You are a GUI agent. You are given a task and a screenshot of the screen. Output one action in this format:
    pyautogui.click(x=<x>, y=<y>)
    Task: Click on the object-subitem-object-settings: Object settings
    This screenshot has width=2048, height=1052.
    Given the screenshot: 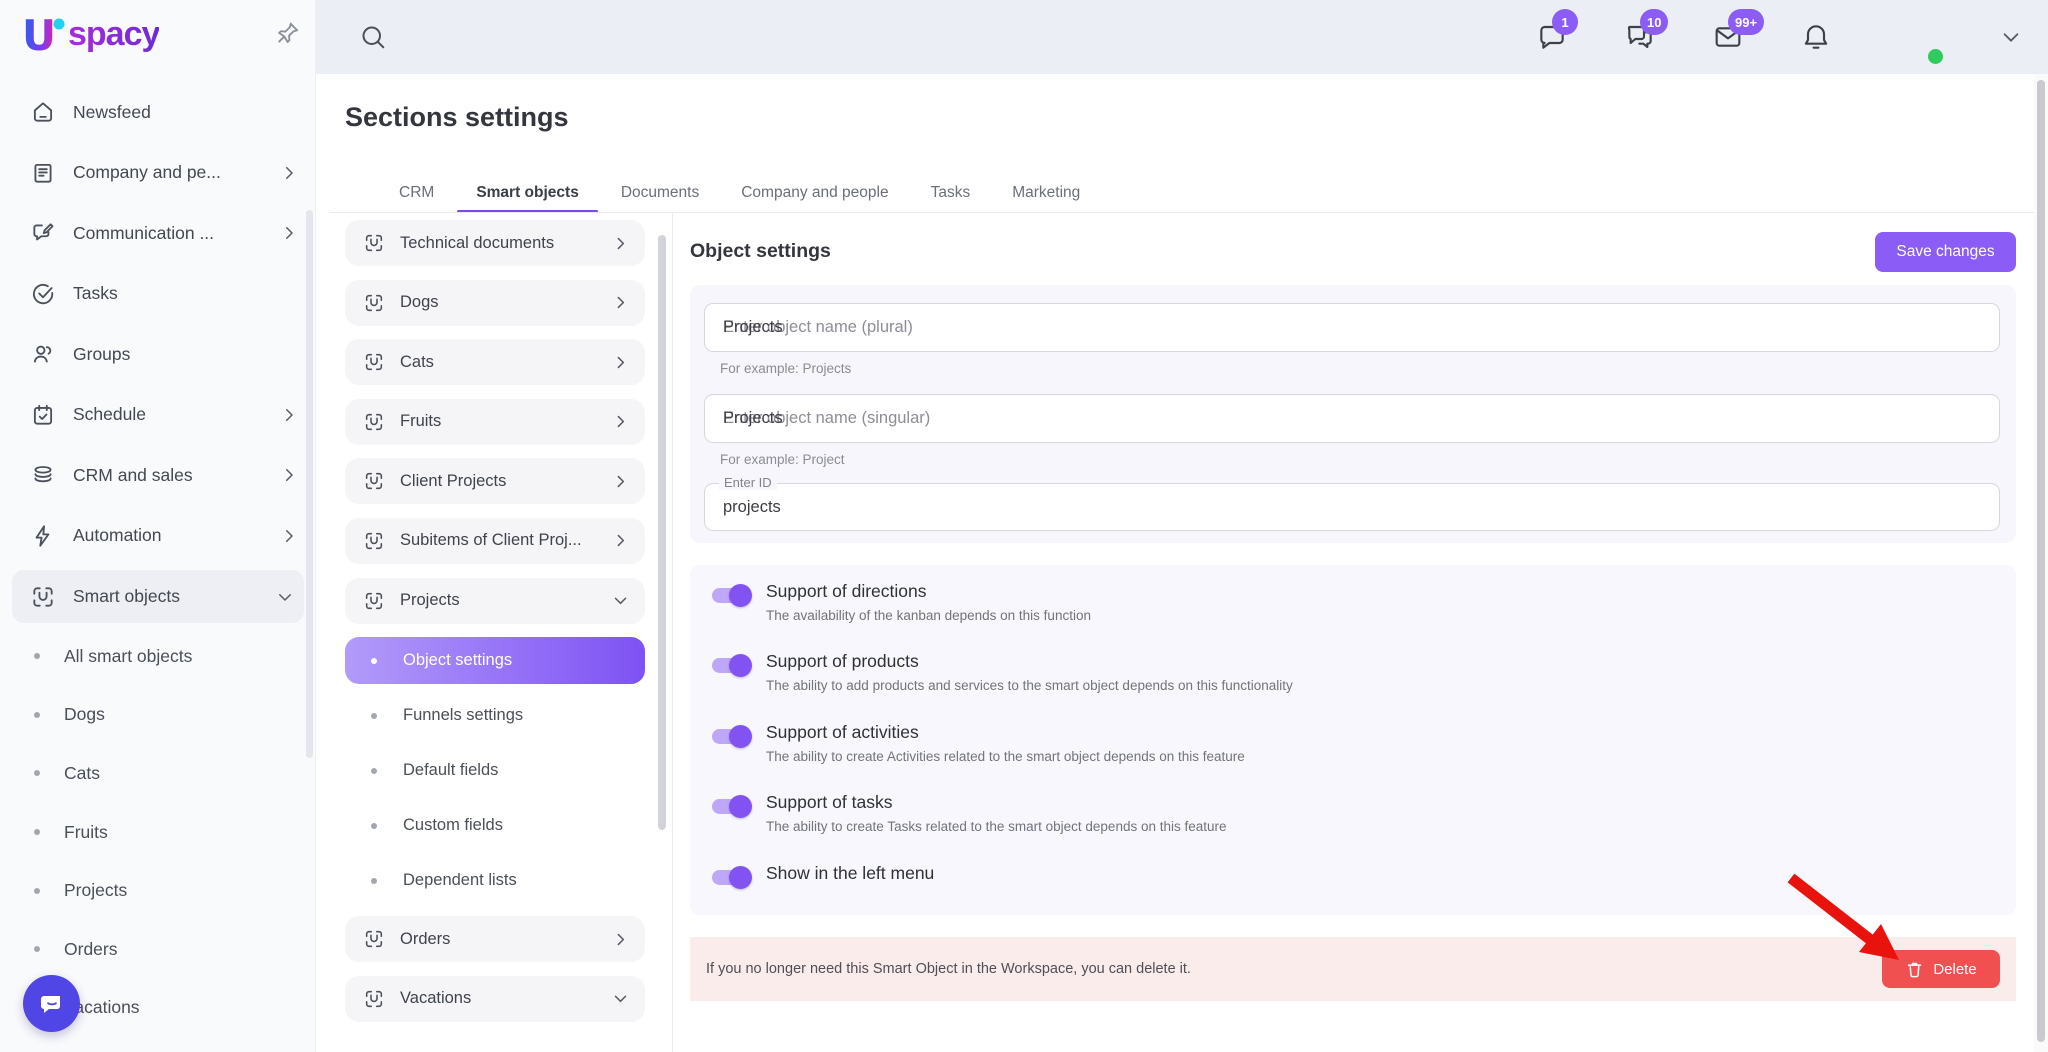 What is the action you would take?
    pyautogui.click(x=495, y=661)
    